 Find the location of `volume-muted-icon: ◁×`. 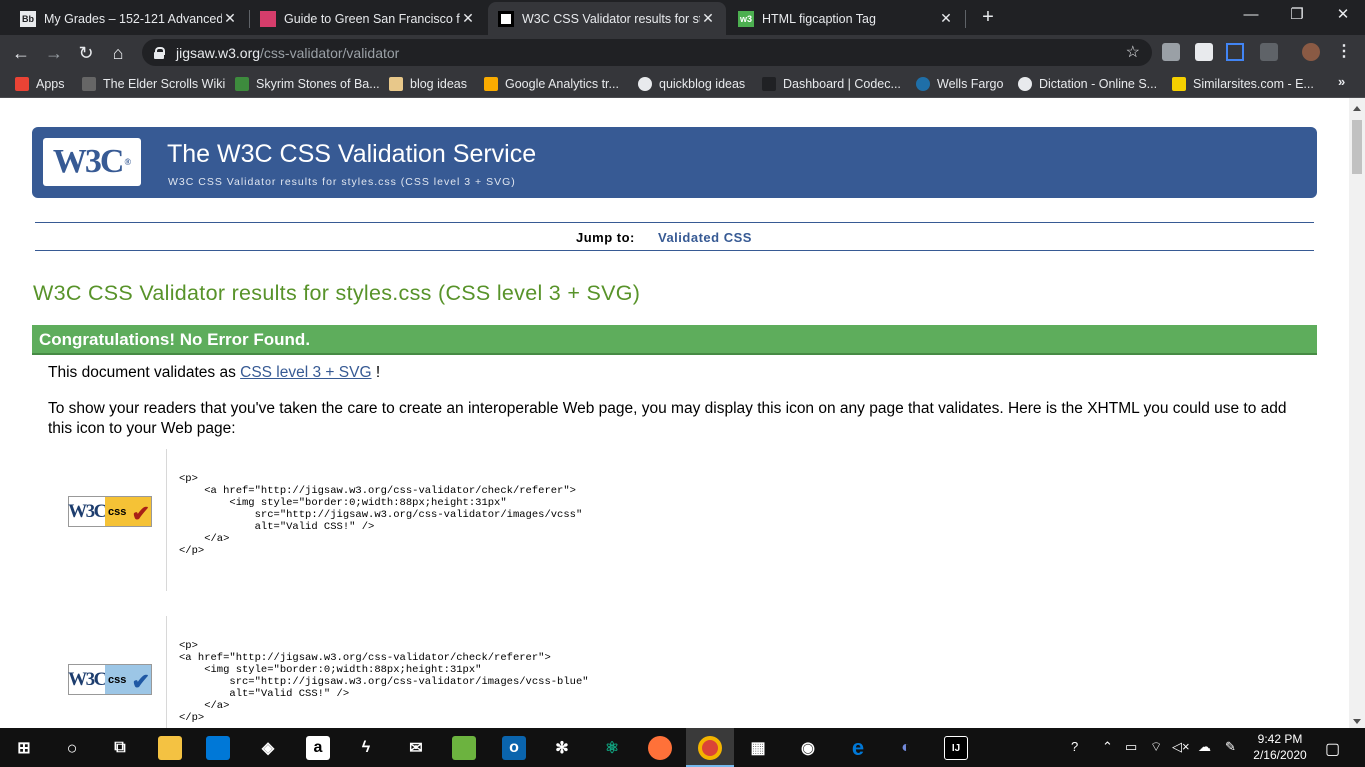

volume-muted-icon: ◁× is located at coordinates (1181, 747).